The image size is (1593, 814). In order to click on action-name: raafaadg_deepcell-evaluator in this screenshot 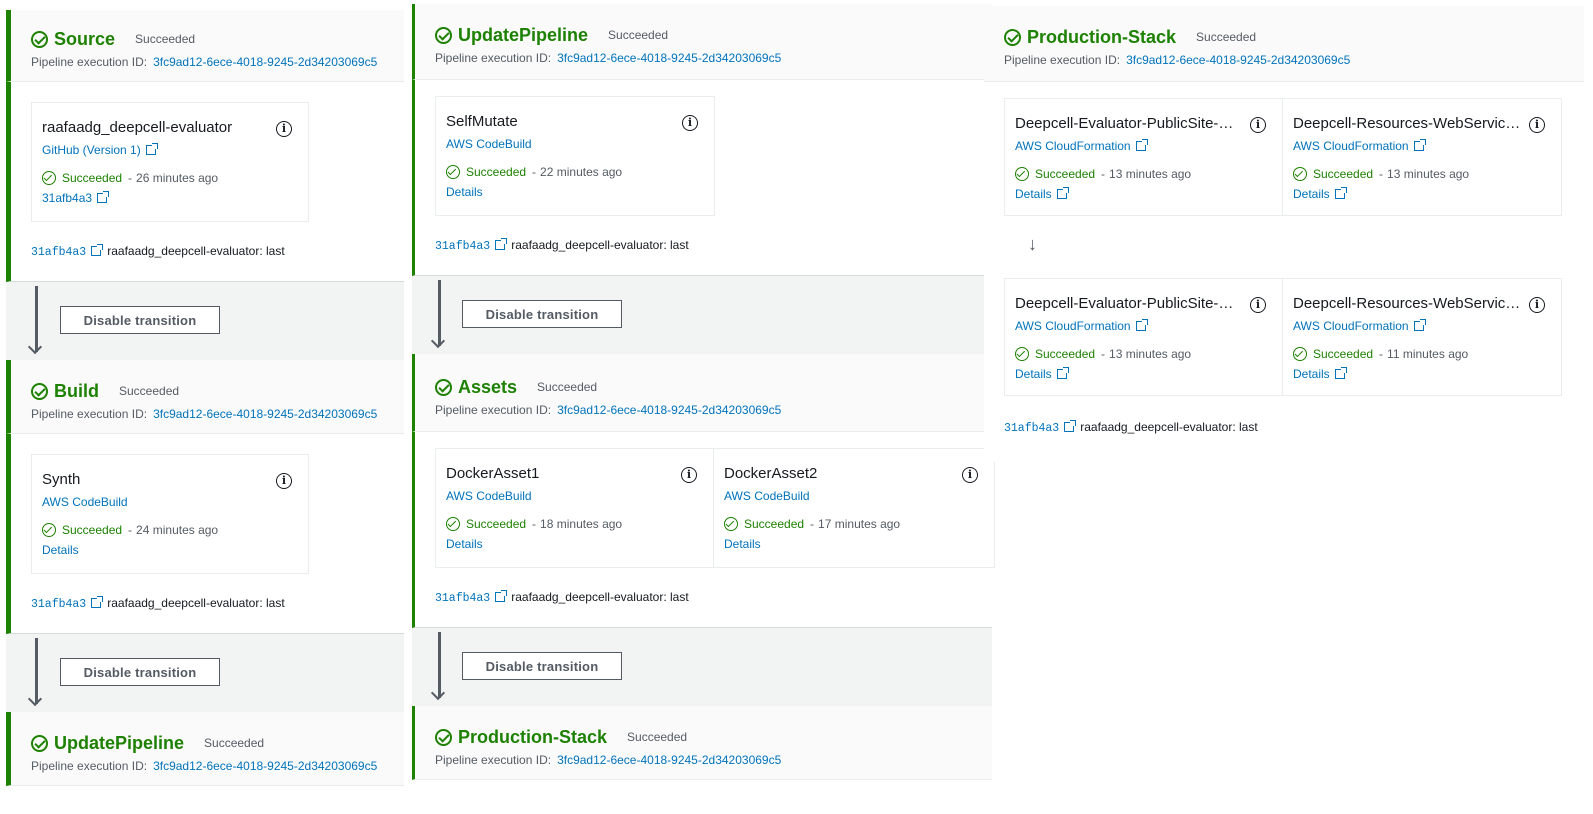, I will do `click(155, 128)`.